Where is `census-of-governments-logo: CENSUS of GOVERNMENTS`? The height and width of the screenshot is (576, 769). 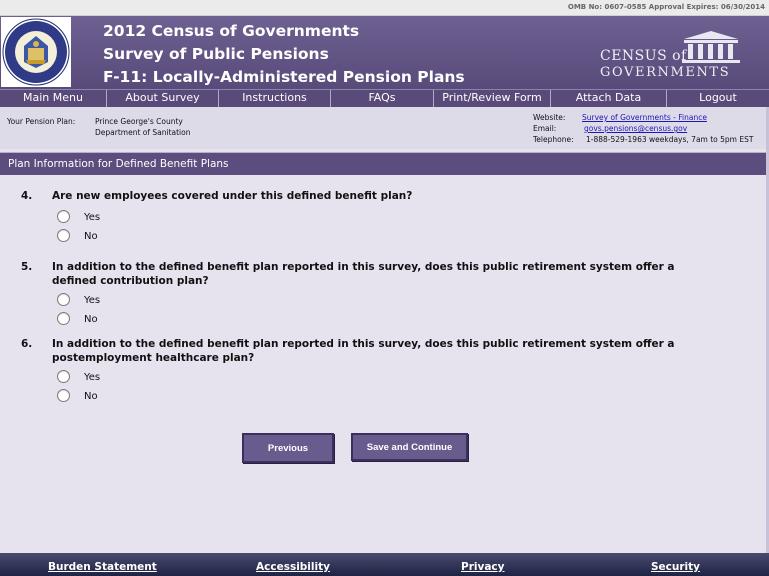
census-of-governments-logo: CENSUS of GOVERNMENTS is located at coordinates (671, 57).